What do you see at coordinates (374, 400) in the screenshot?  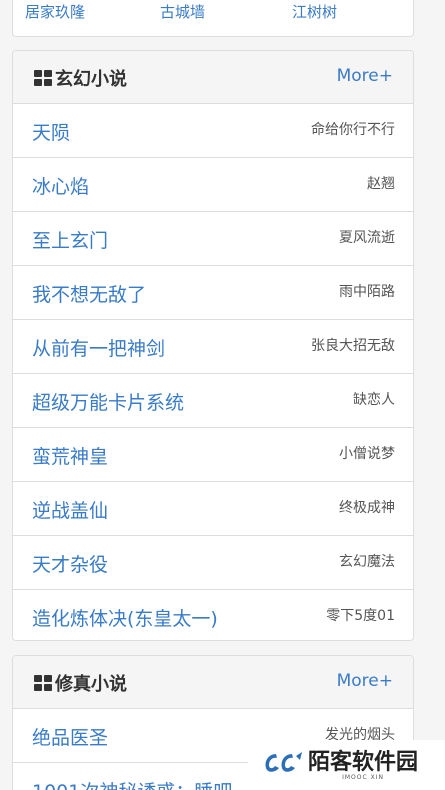 I see `book-author: 缺恋人` at bounding box center [374, 400].